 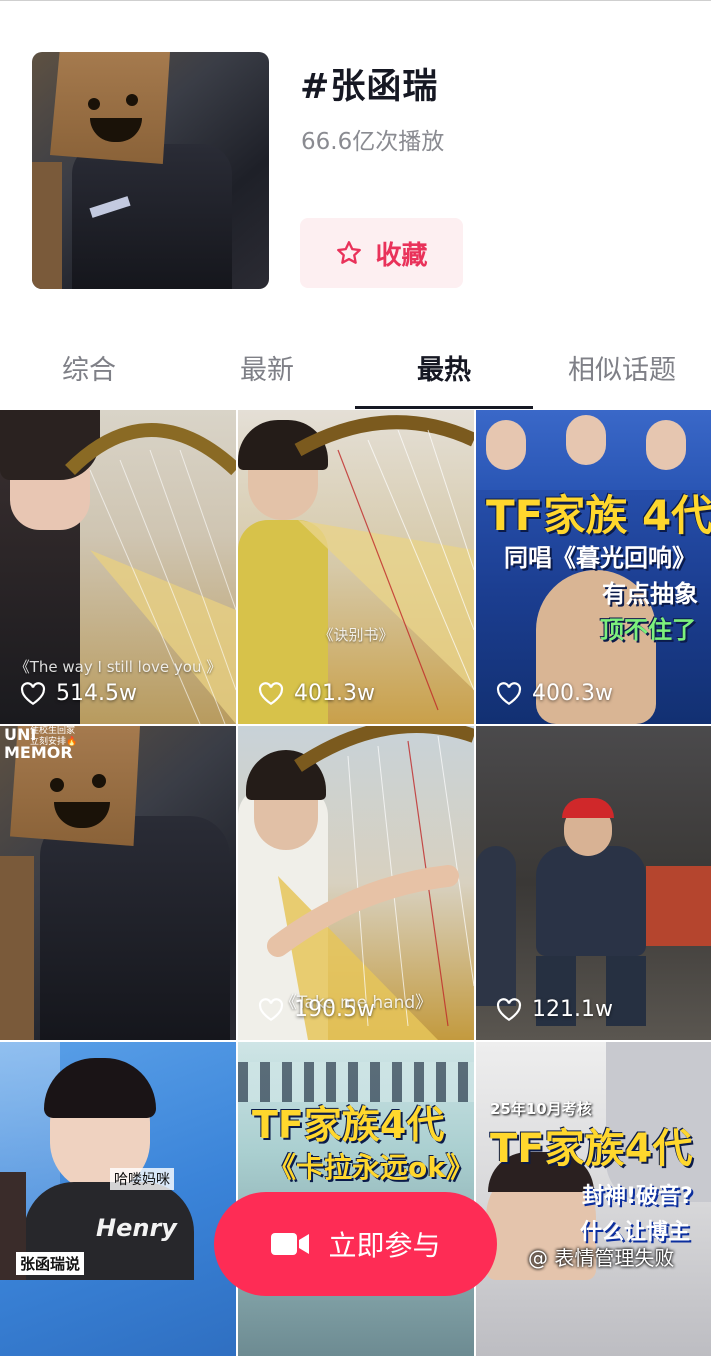 What do you see at coordinates (444, 407) in the screenshot?
I see `active-tab-indicator` at bounding box center [444, 407].